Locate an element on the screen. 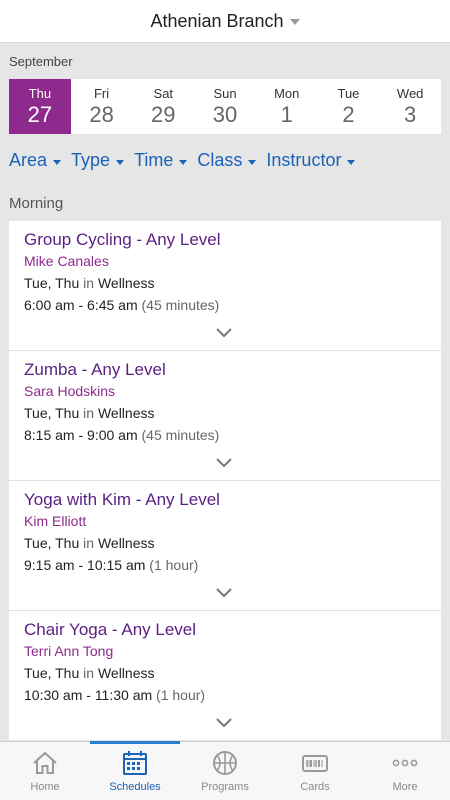  class-time-row: 9:15 am - 10:15 am (1 hour) is located at coordinates (232, 565).